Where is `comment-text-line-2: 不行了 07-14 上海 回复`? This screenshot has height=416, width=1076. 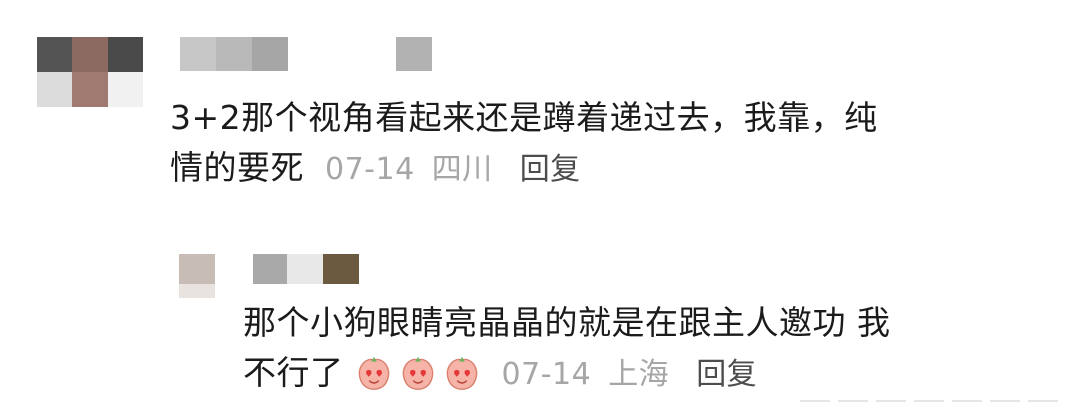
comment-text-line-2: 不行了 07-14 上海 回复 is located at coordinates (653, 374).